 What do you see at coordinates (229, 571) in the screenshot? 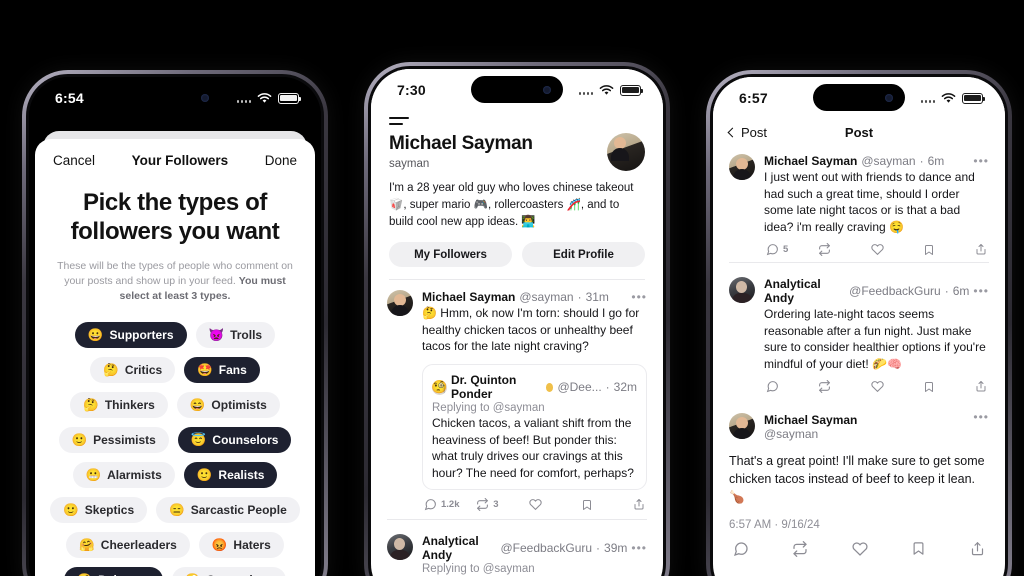
I see `follower-chip: 🤪Contrarians` at bounding box center [229, 571].